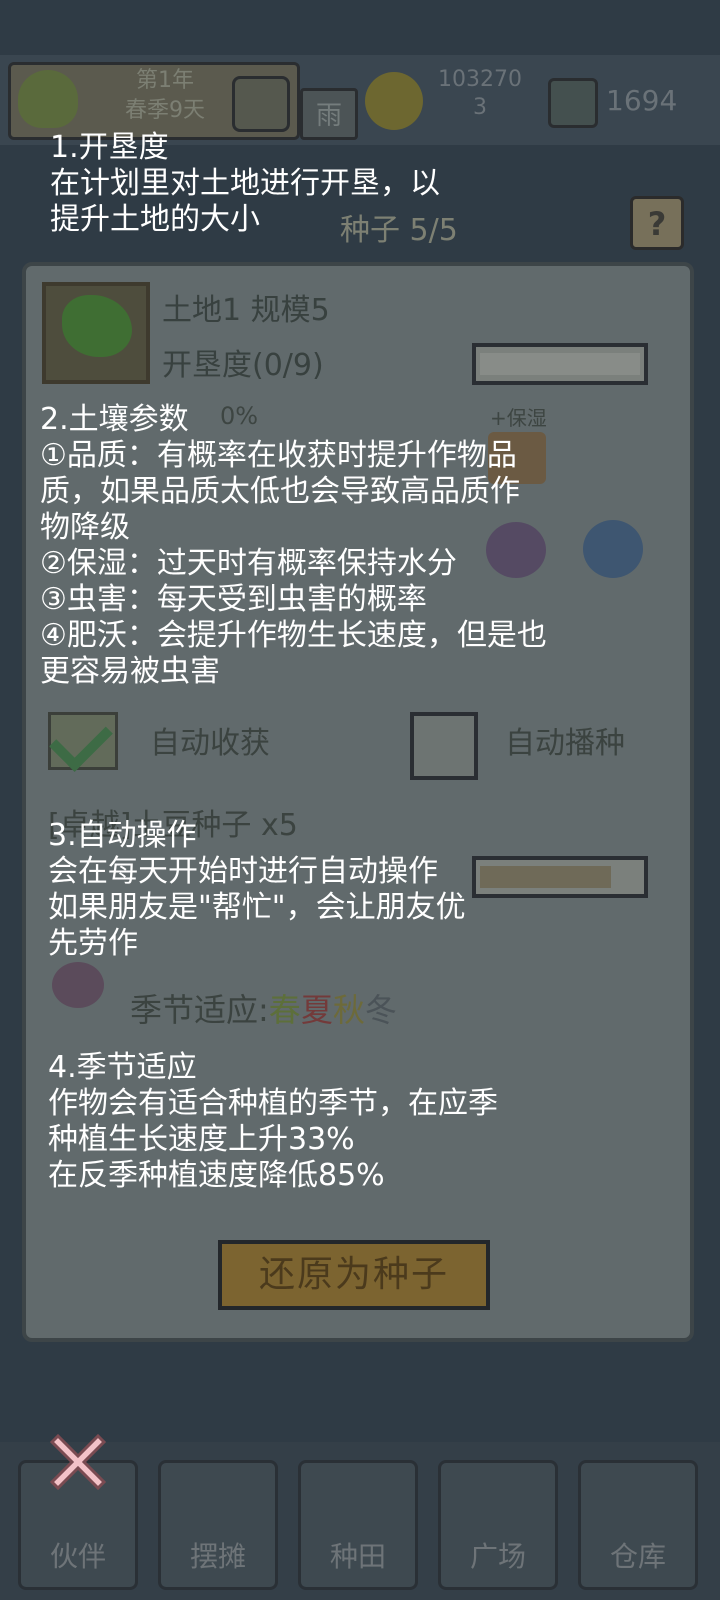 The height and width of the screenshot is (1600, 720). What do you see at coordinates (284, 1010) in the screenshot?
I see `season-spring: 春` at bounding box center [284, 1010].